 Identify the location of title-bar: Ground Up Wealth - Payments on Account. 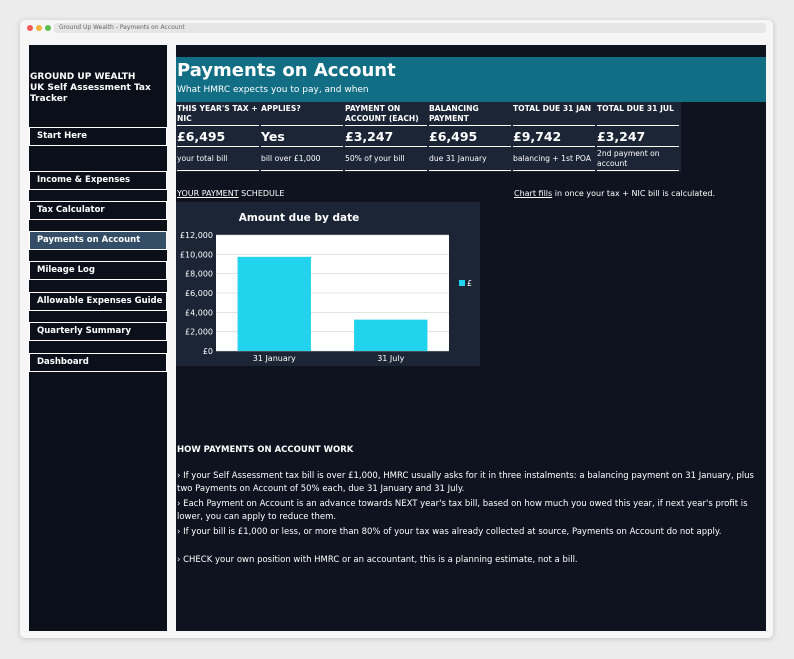
(396, 28).